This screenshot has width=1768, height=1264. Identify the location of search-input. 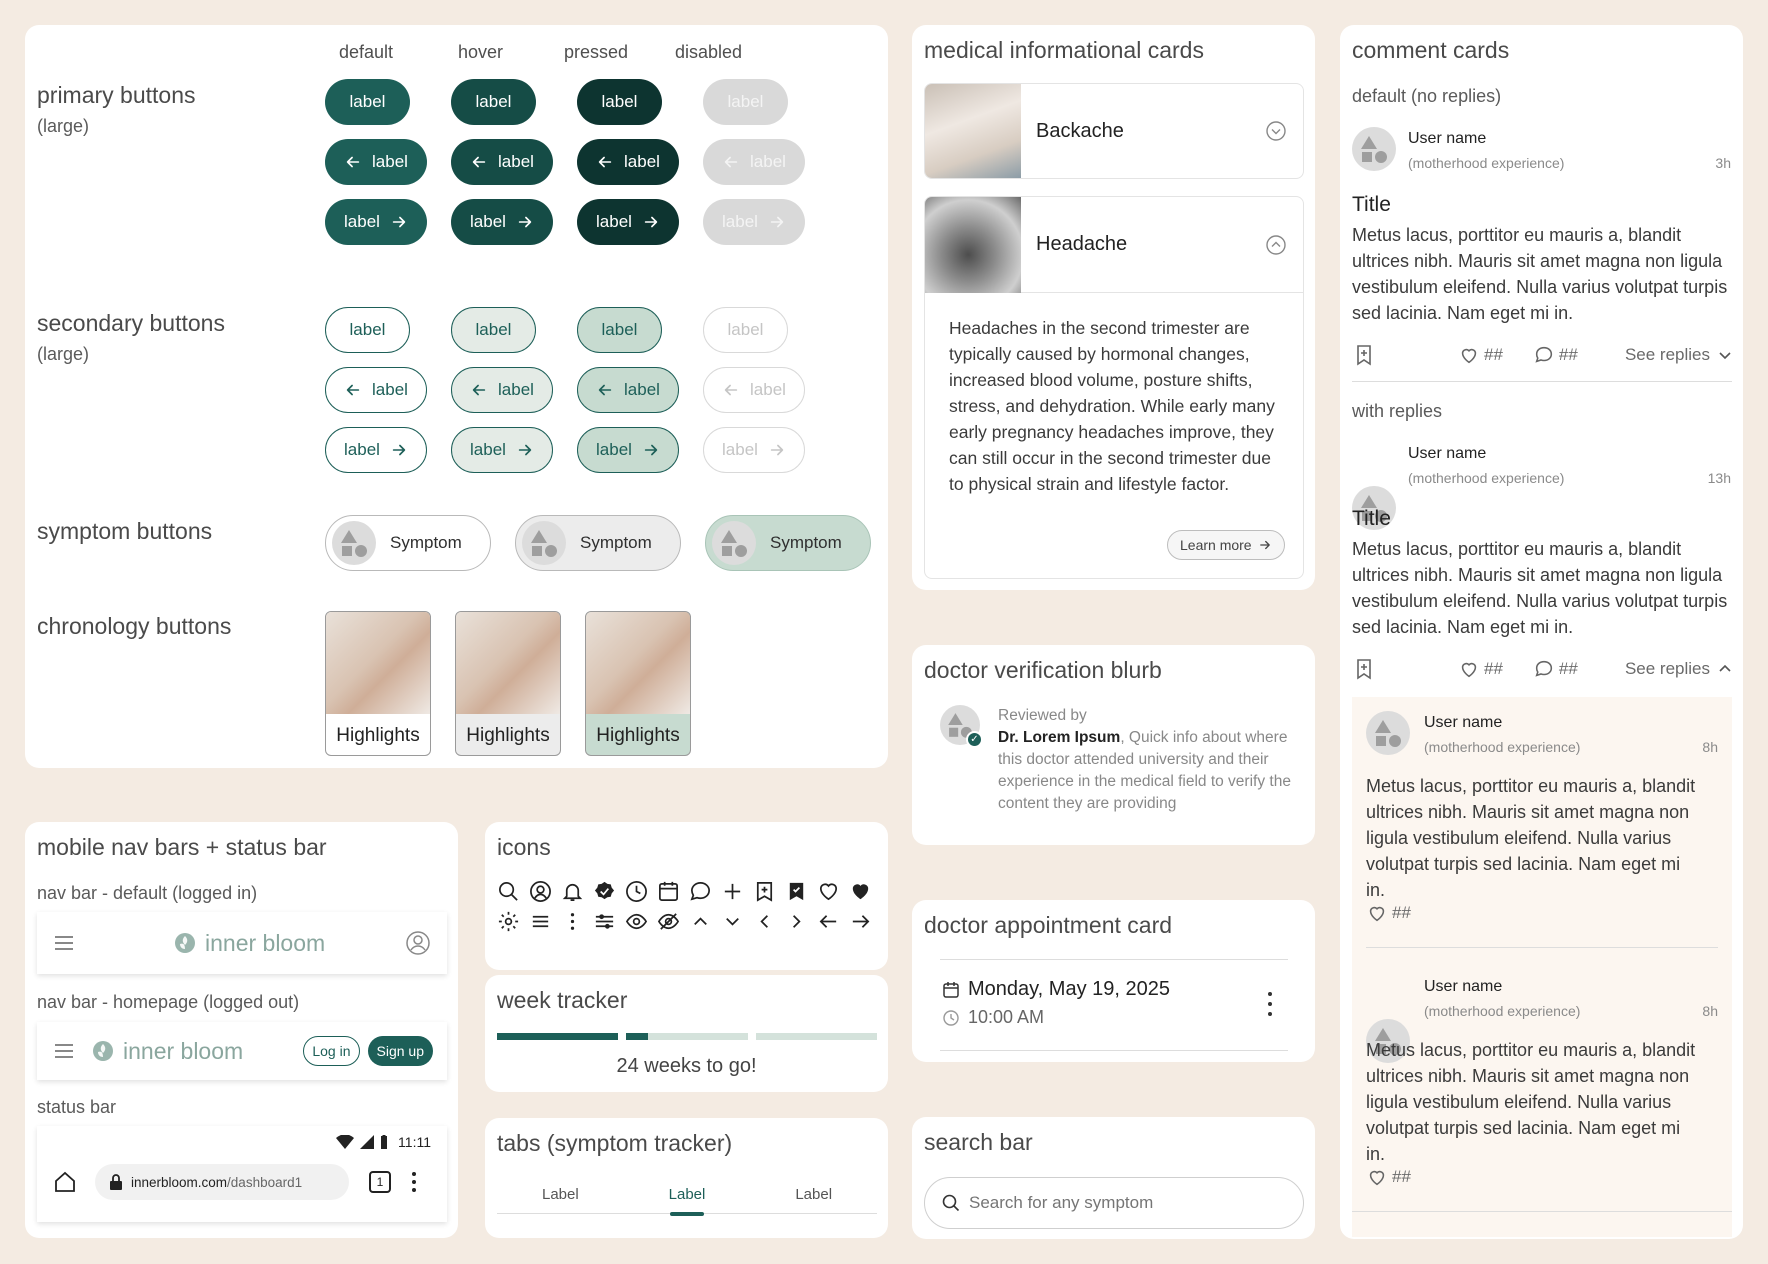
(1119, 1203).